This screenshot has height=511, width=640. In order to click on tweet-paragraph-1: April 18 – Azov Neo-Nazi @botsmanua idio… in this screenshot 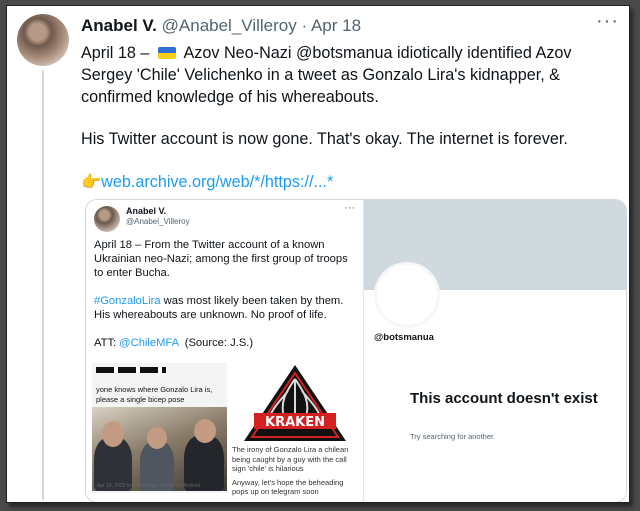, I will do `click(353, 75)`.